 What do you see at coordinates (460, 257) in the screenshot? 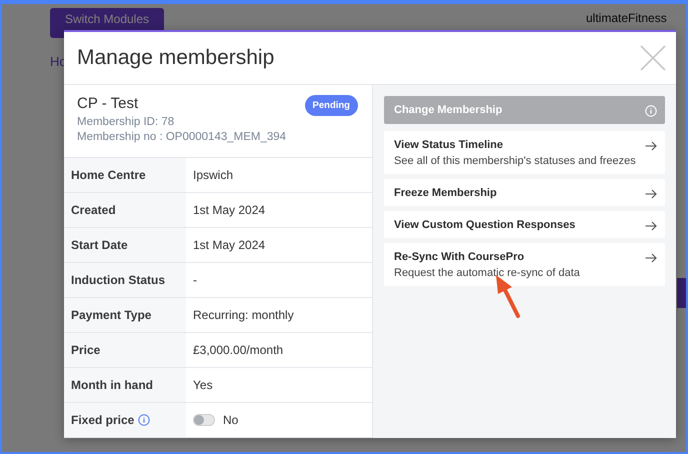
I see `action-title: Re-Sync With CoursePro` at bounding box center [460, 257].